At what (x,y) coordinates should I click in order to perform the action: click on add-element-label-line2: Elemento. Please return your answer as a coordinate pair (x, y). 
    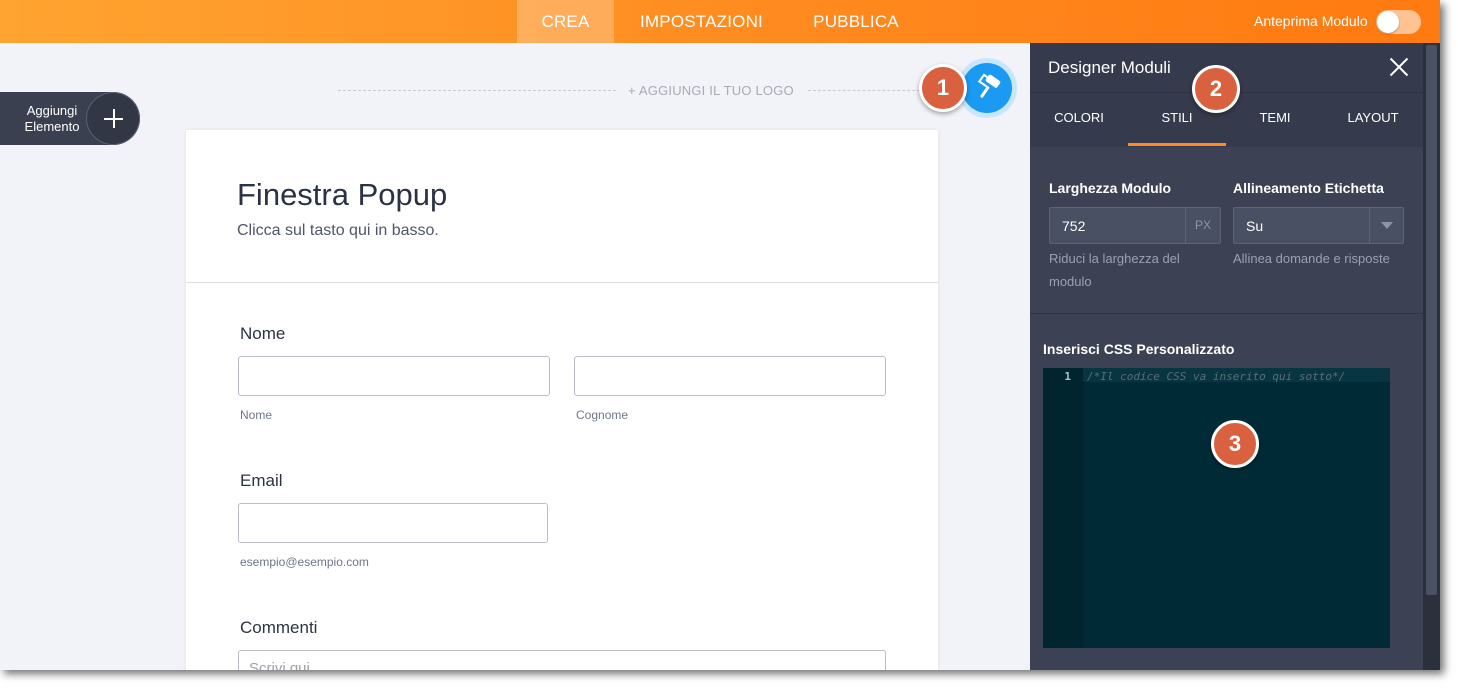
    Looking at the image, I should click on (52, 126).